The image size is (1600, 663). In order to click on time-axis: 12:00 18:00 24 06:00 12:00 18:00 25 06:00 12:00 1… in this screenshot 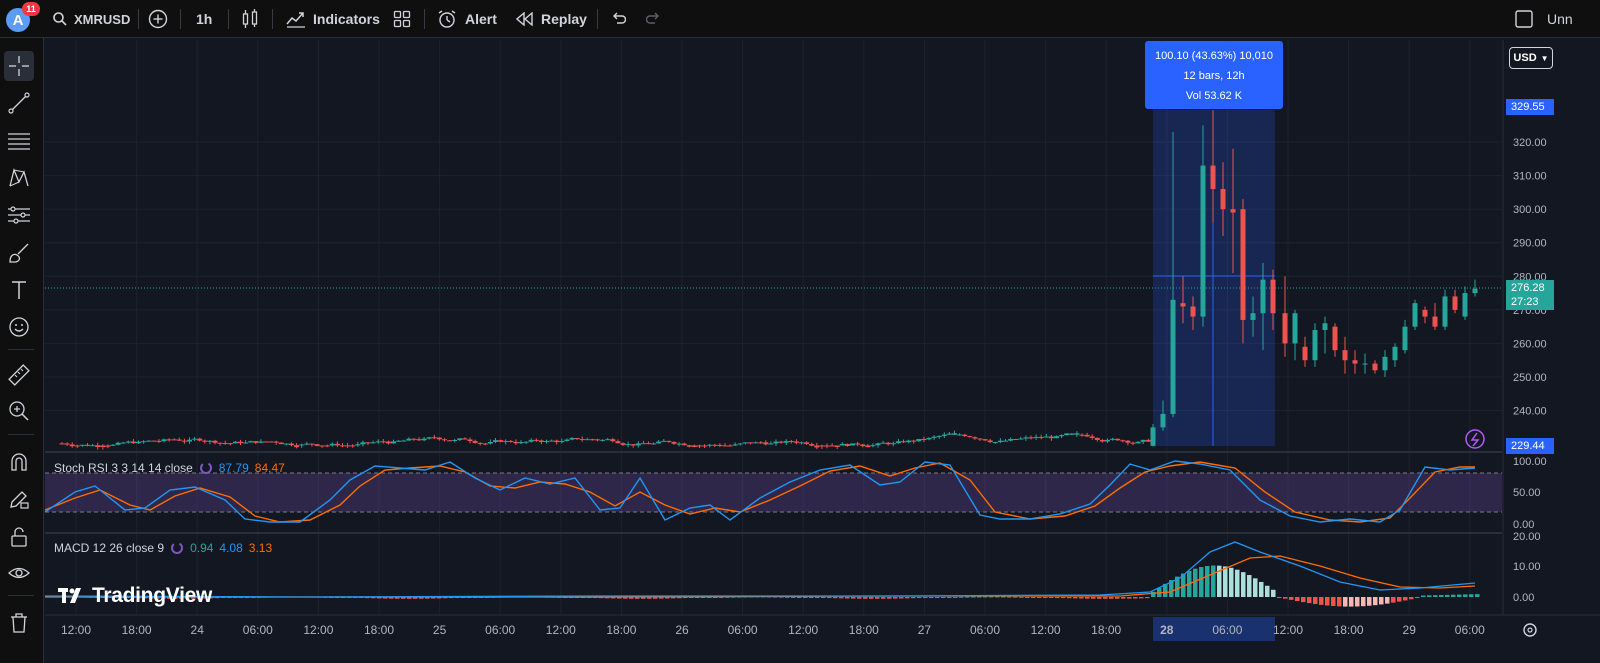, I will do `click(773, 629)`.